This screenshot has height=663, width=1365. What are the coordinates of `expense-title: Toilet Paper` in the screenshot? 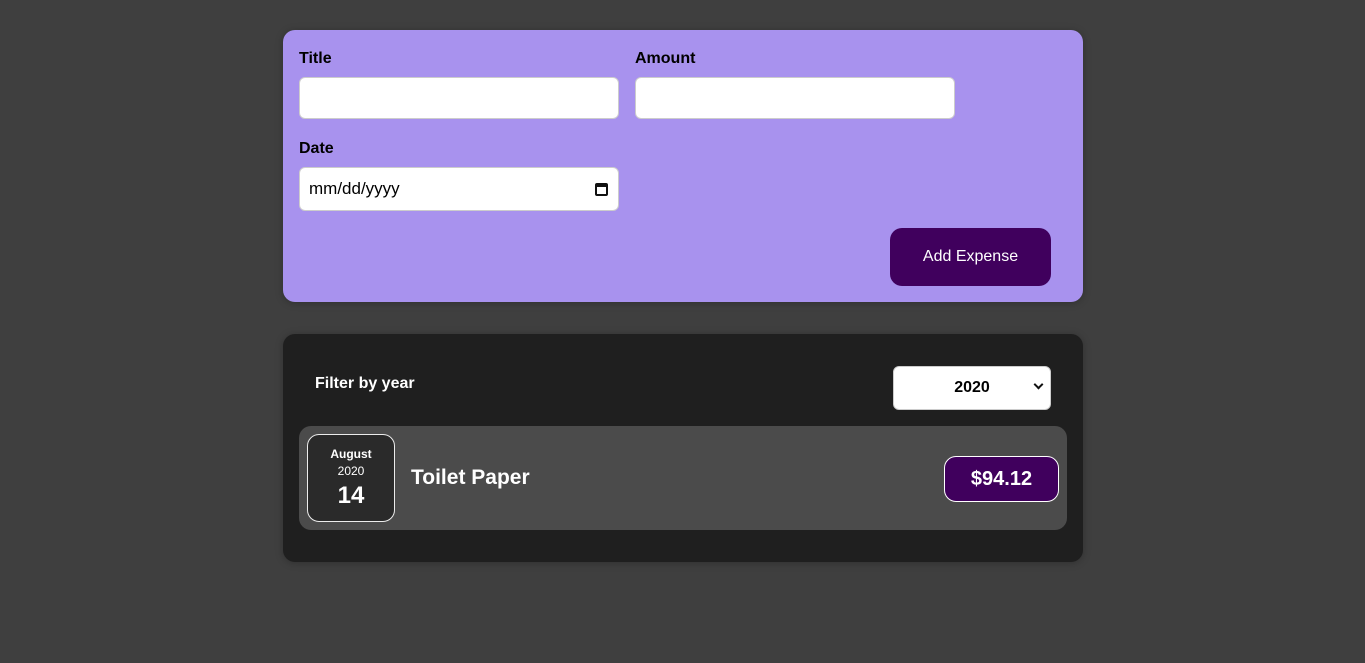 It's located at (470, 477).